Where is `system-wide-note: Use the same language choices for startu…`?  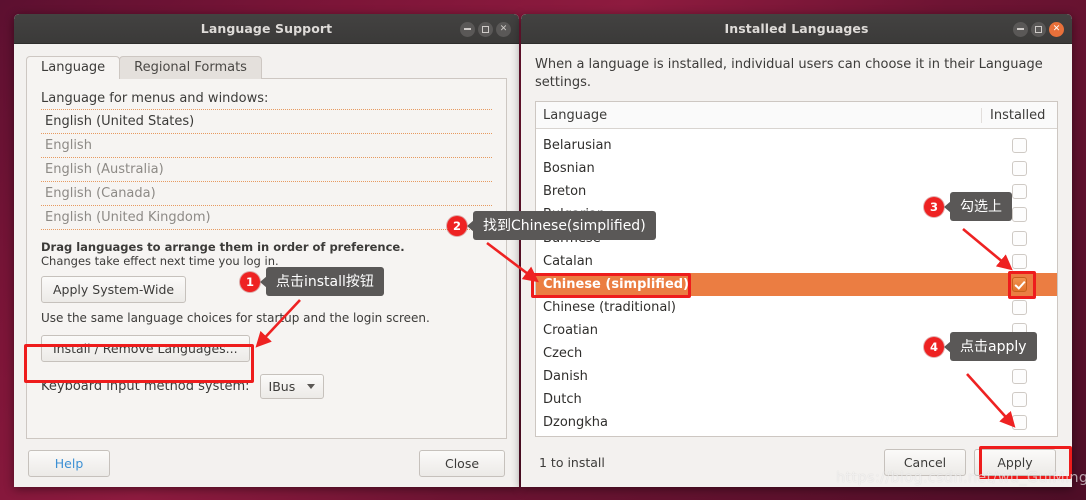 system-wide-note: Use the same language choices for startu… is located at coordinates (235, 318).